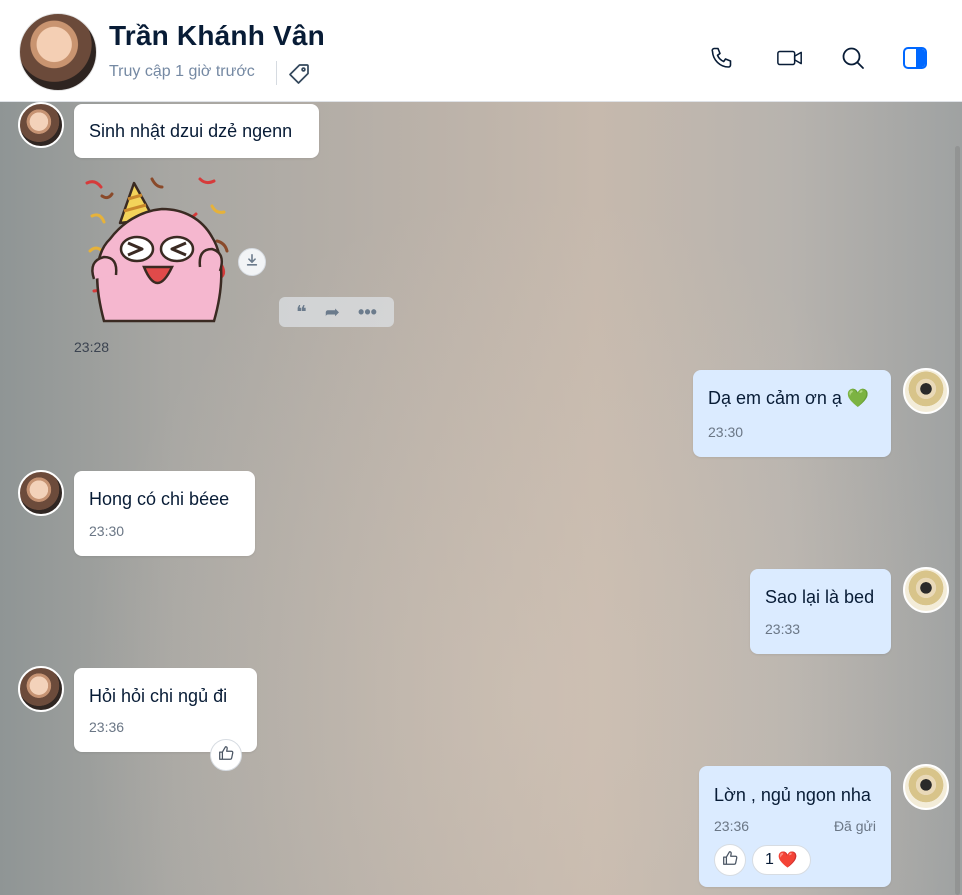  What do you see at coordinates (820, 611) in the screenshot?
I see `message-bubble: Sao lại là bed 23:33` at bounding box center [820, 611].